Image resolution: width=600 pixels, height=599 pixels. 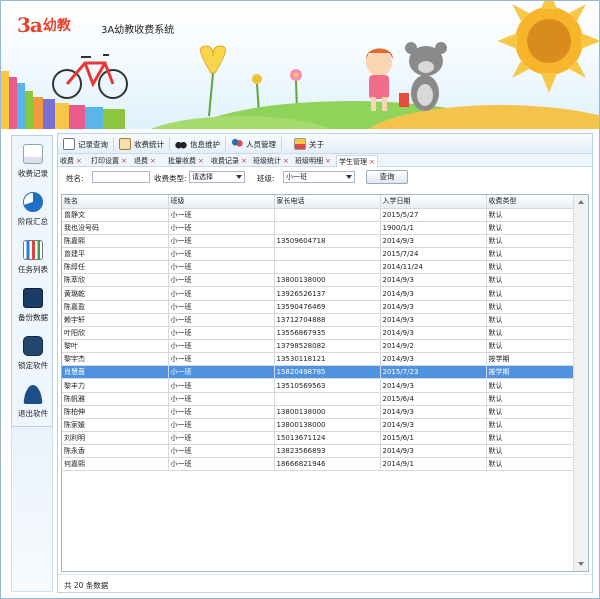 I want to click on toolbar-about: 关于, so click(x=309, y=144).